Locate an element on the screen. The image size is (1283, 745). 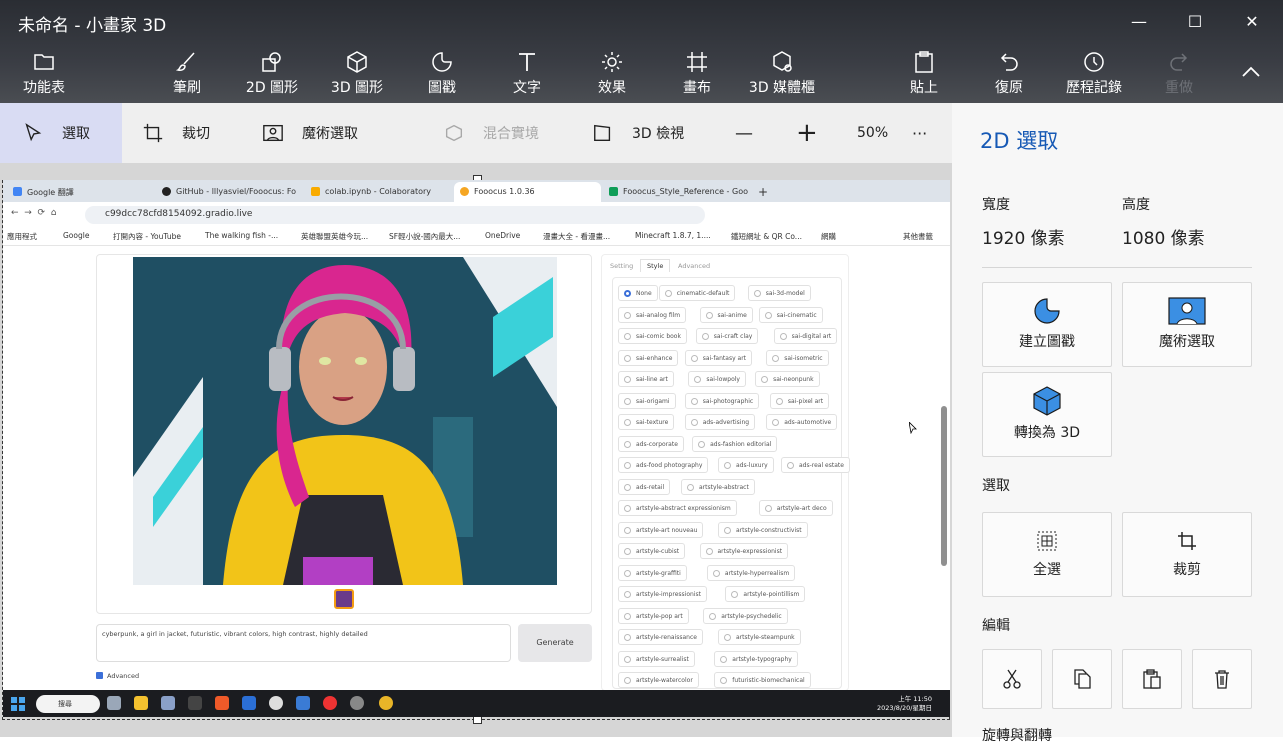
history-button: 歷程記錄 is located at coordinates (1094, 75).